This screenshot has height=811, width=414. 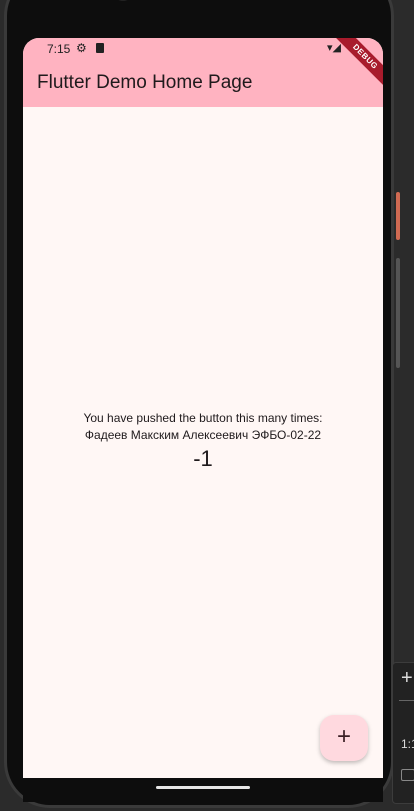 I want to click on zoom-in-icon: +, so click(x=407, y=678).